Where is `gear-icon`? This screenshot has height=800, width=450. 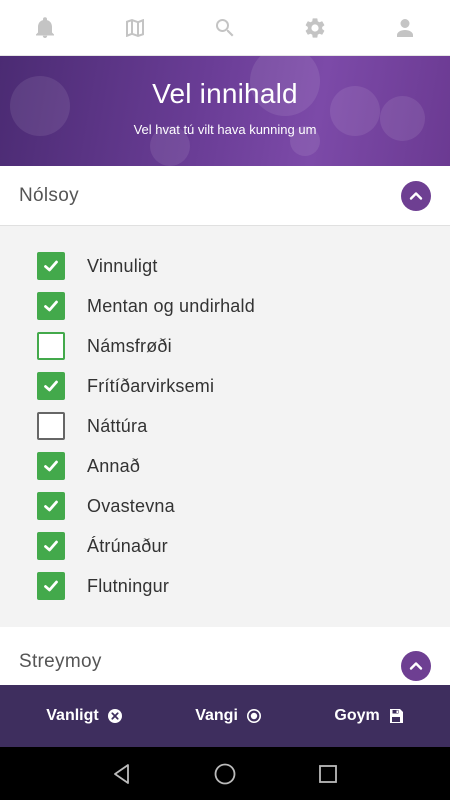 gear-icon is located at coordinates (315, 28).